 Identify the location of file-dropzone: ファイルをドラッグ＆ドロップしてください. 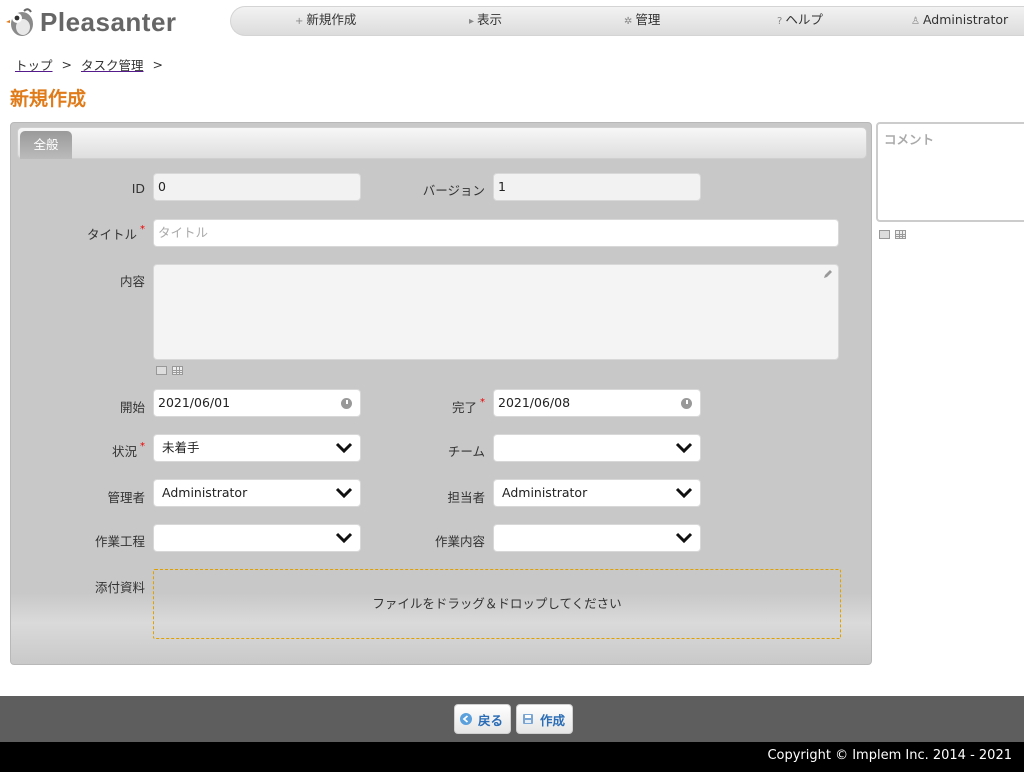
(497, 604).